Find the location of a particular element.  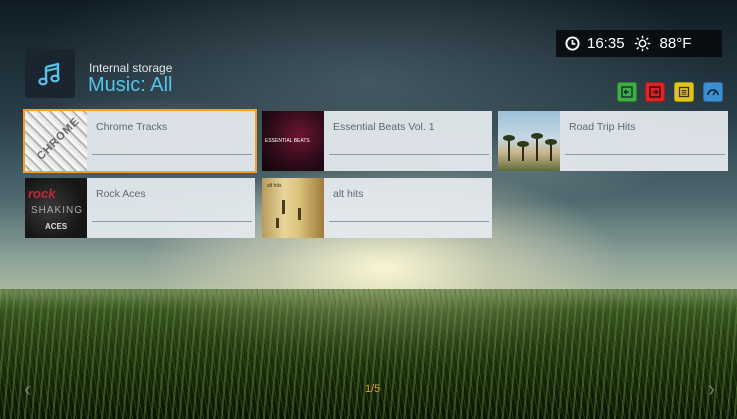

blue-speed-button is located at coordinates (713, 92).